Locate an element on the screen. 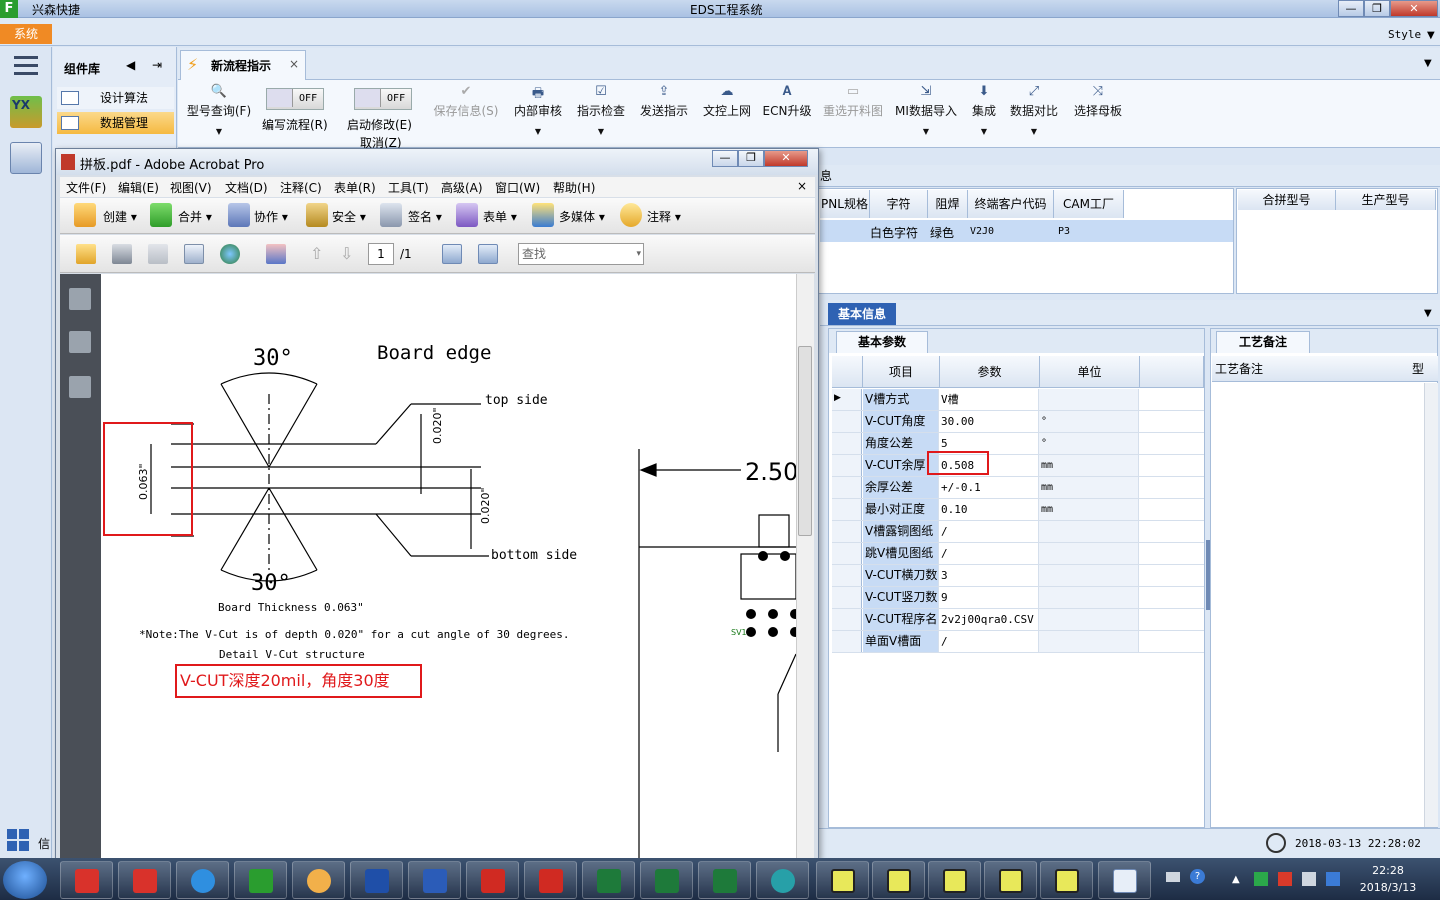 This screenshot has width=1440, height=900. previous-page-icon: ⇧ is located at coordinates (316, 253).